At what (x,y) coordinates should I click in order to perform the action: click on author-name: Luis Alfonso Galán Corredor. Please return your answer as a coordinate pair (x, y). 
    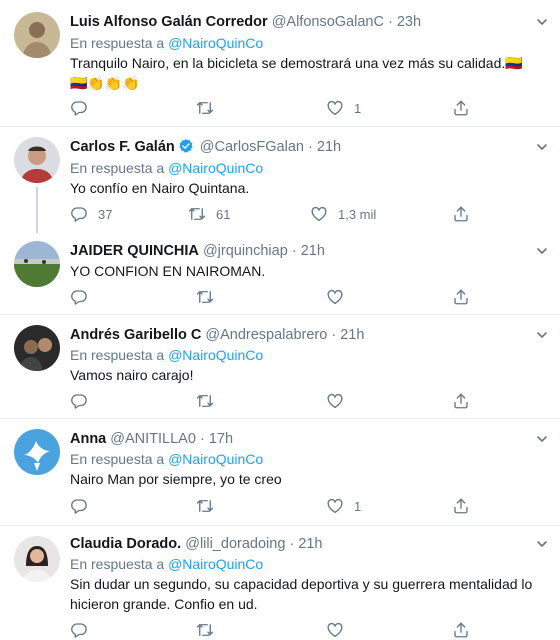
    Looking at the image, I should click on (169, 22).